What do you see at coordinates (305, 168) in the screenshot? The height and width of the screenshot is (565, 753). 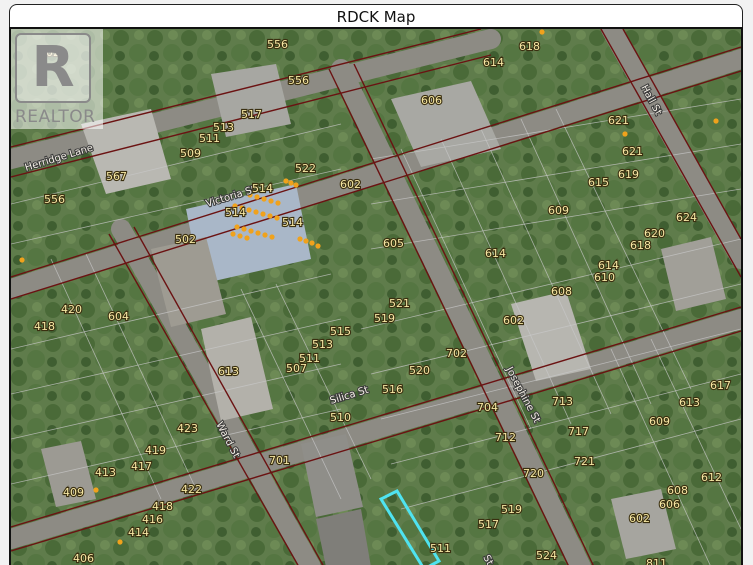 I see `lot-number-label: 522` at bounding box center [305, 168].